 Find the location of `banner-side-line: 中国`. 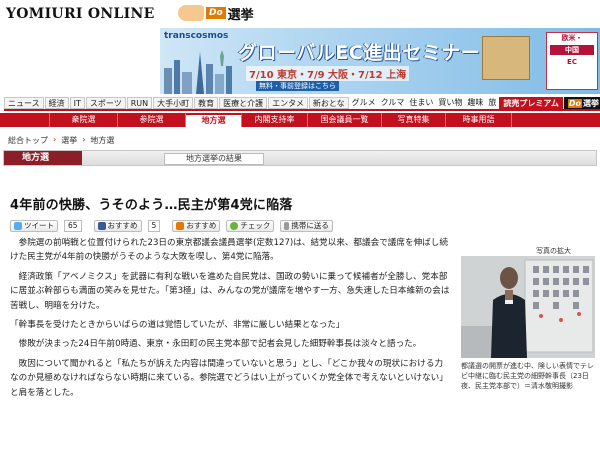

banner-side-line: 中国 is located at coordinates (572, 50).